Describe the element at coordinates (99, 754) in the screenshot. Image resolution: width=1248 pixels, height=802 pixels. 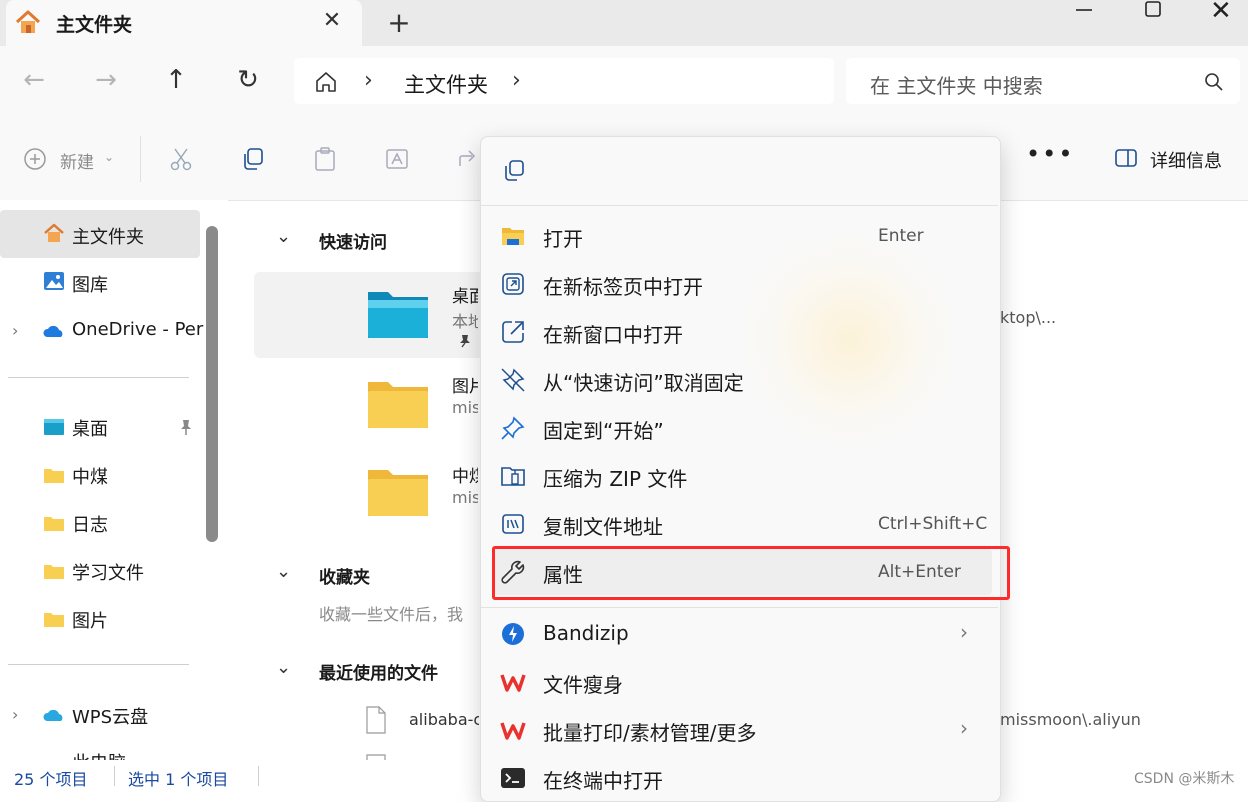
I see `sidebar-item-this-pc: 此电脑` at that location.